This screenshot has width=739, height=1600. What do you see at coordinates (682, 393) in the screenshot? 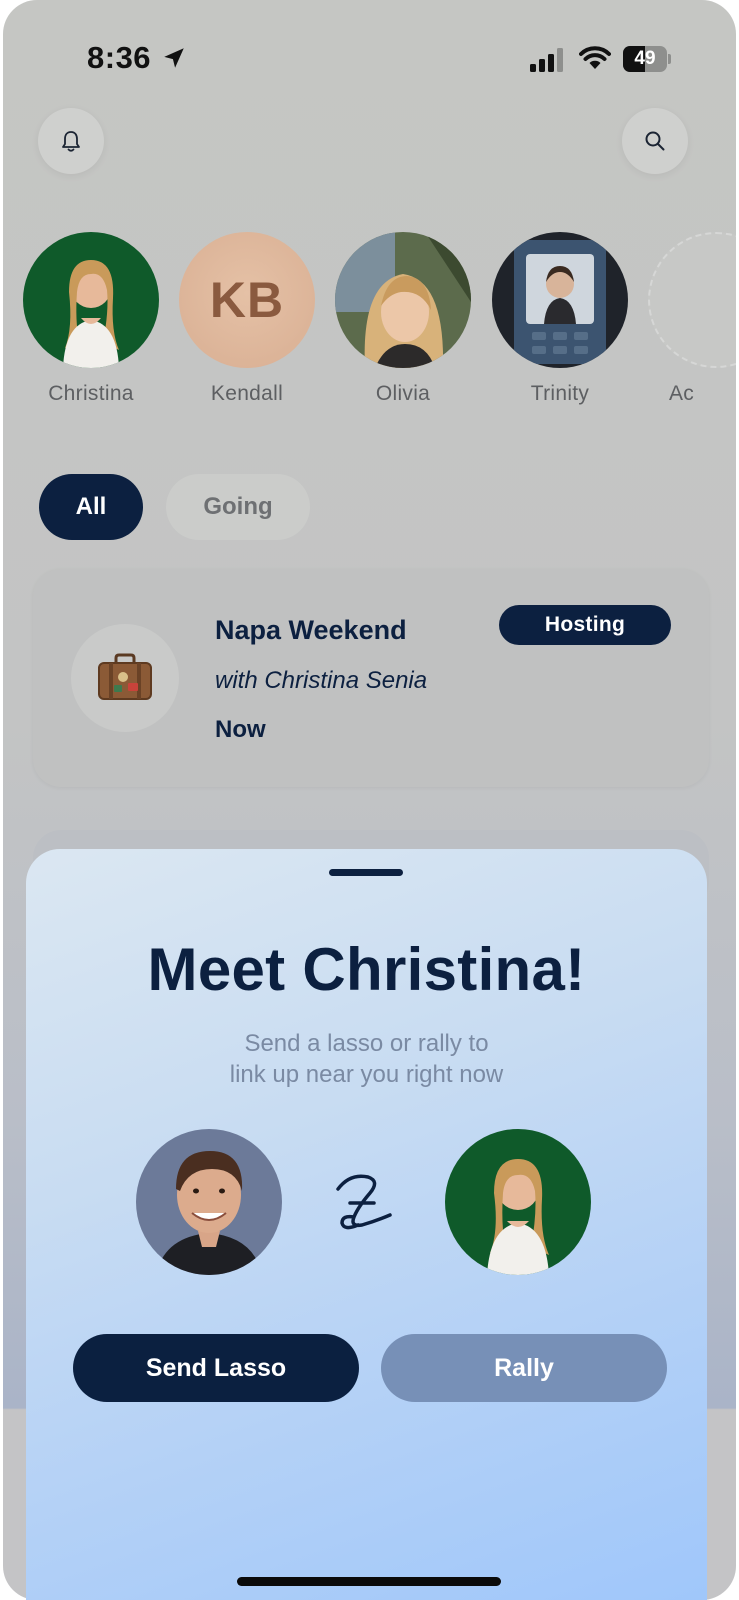
I see `story-name: Ac` at bounding box center [682, 393].